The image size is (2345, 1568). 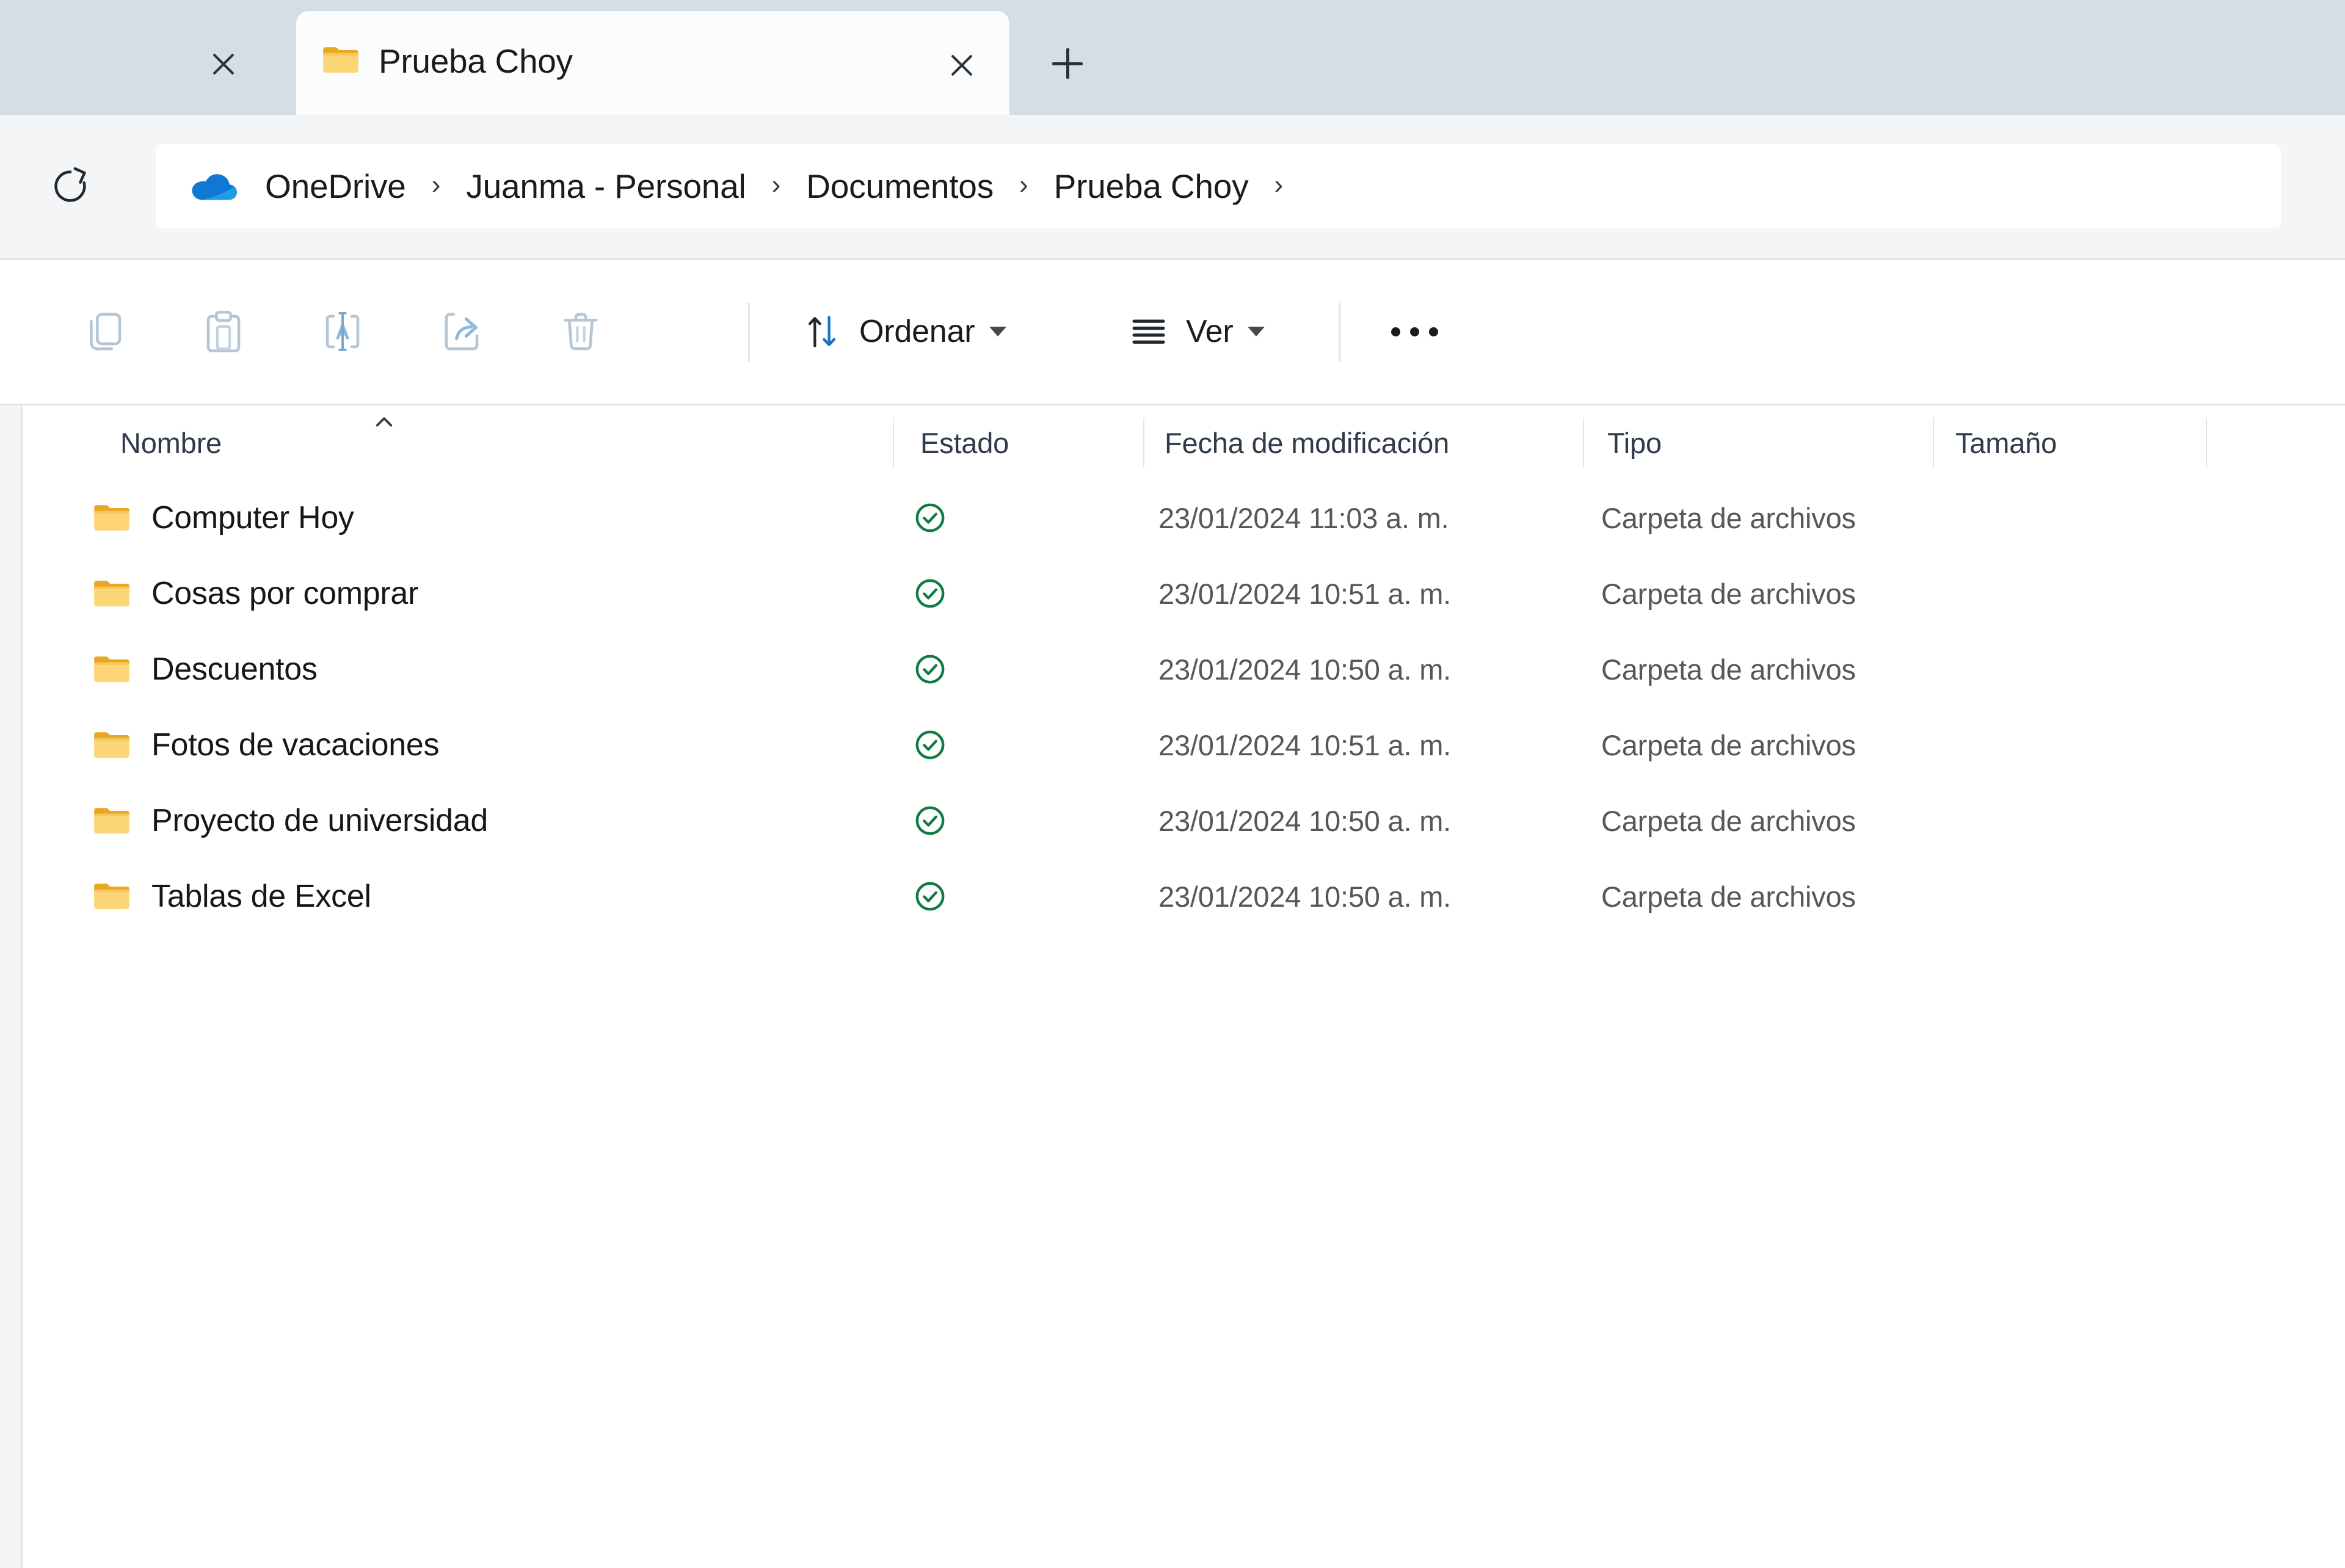 I want to click on navigation-pane-rail, so click(x=10, y=986).